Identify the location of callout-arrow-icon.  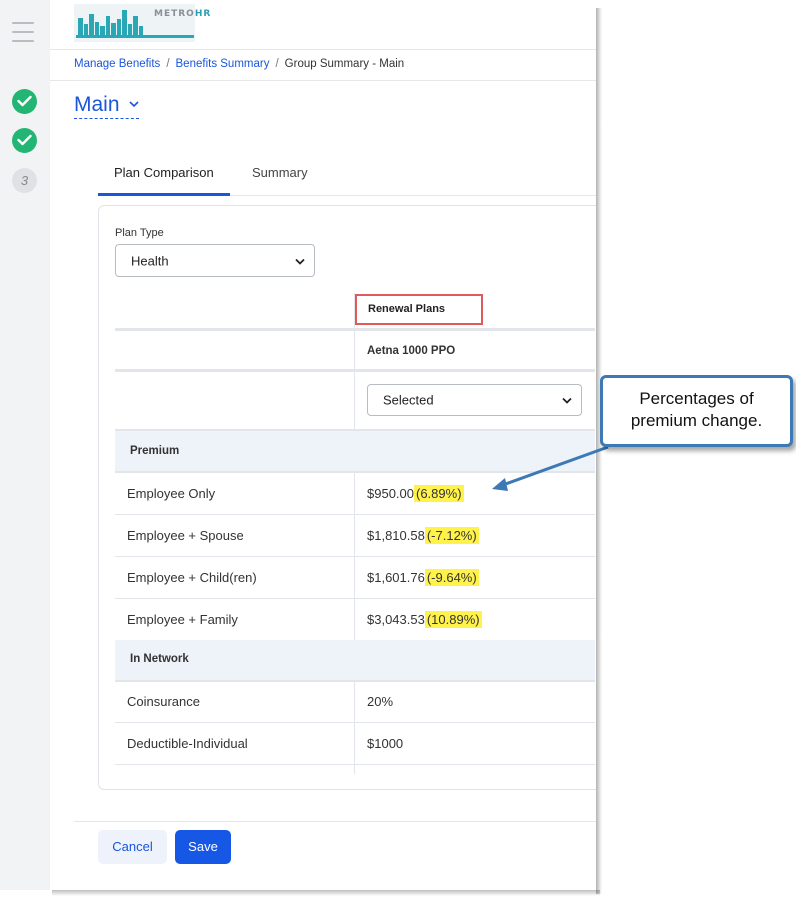
(550, 468).